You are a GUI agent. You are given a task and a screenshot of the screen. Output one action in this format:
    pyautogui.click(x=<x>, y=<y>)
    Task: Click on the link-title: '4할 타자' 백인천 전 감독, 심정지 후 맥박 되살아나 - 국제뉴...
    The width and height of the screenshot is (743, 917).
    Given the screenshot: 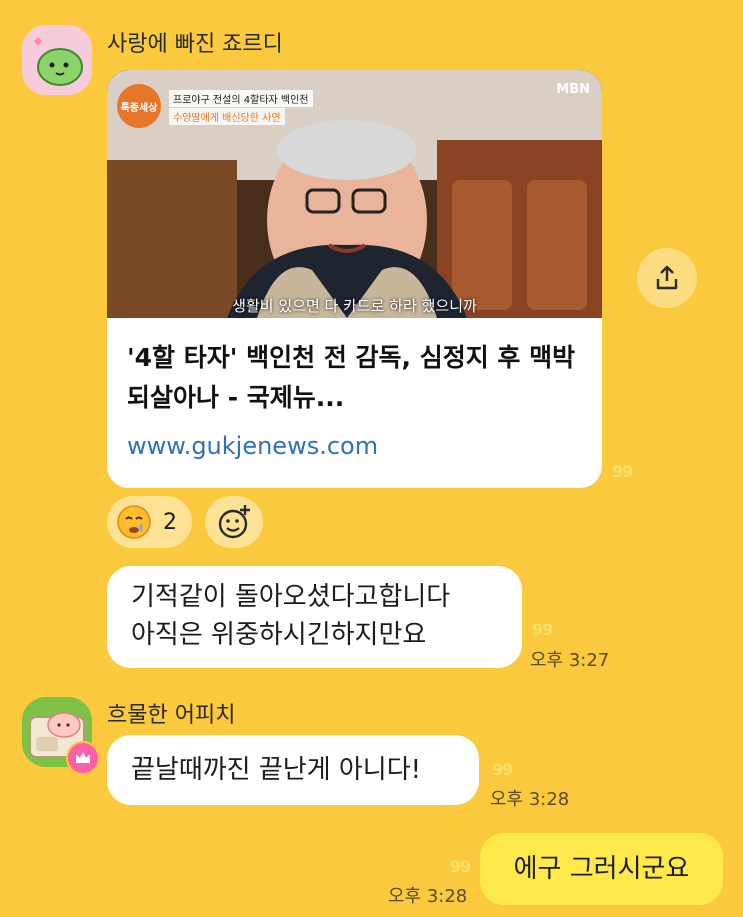 What is the action you would take?
    pyautogui.click(x=351, y=377)
    